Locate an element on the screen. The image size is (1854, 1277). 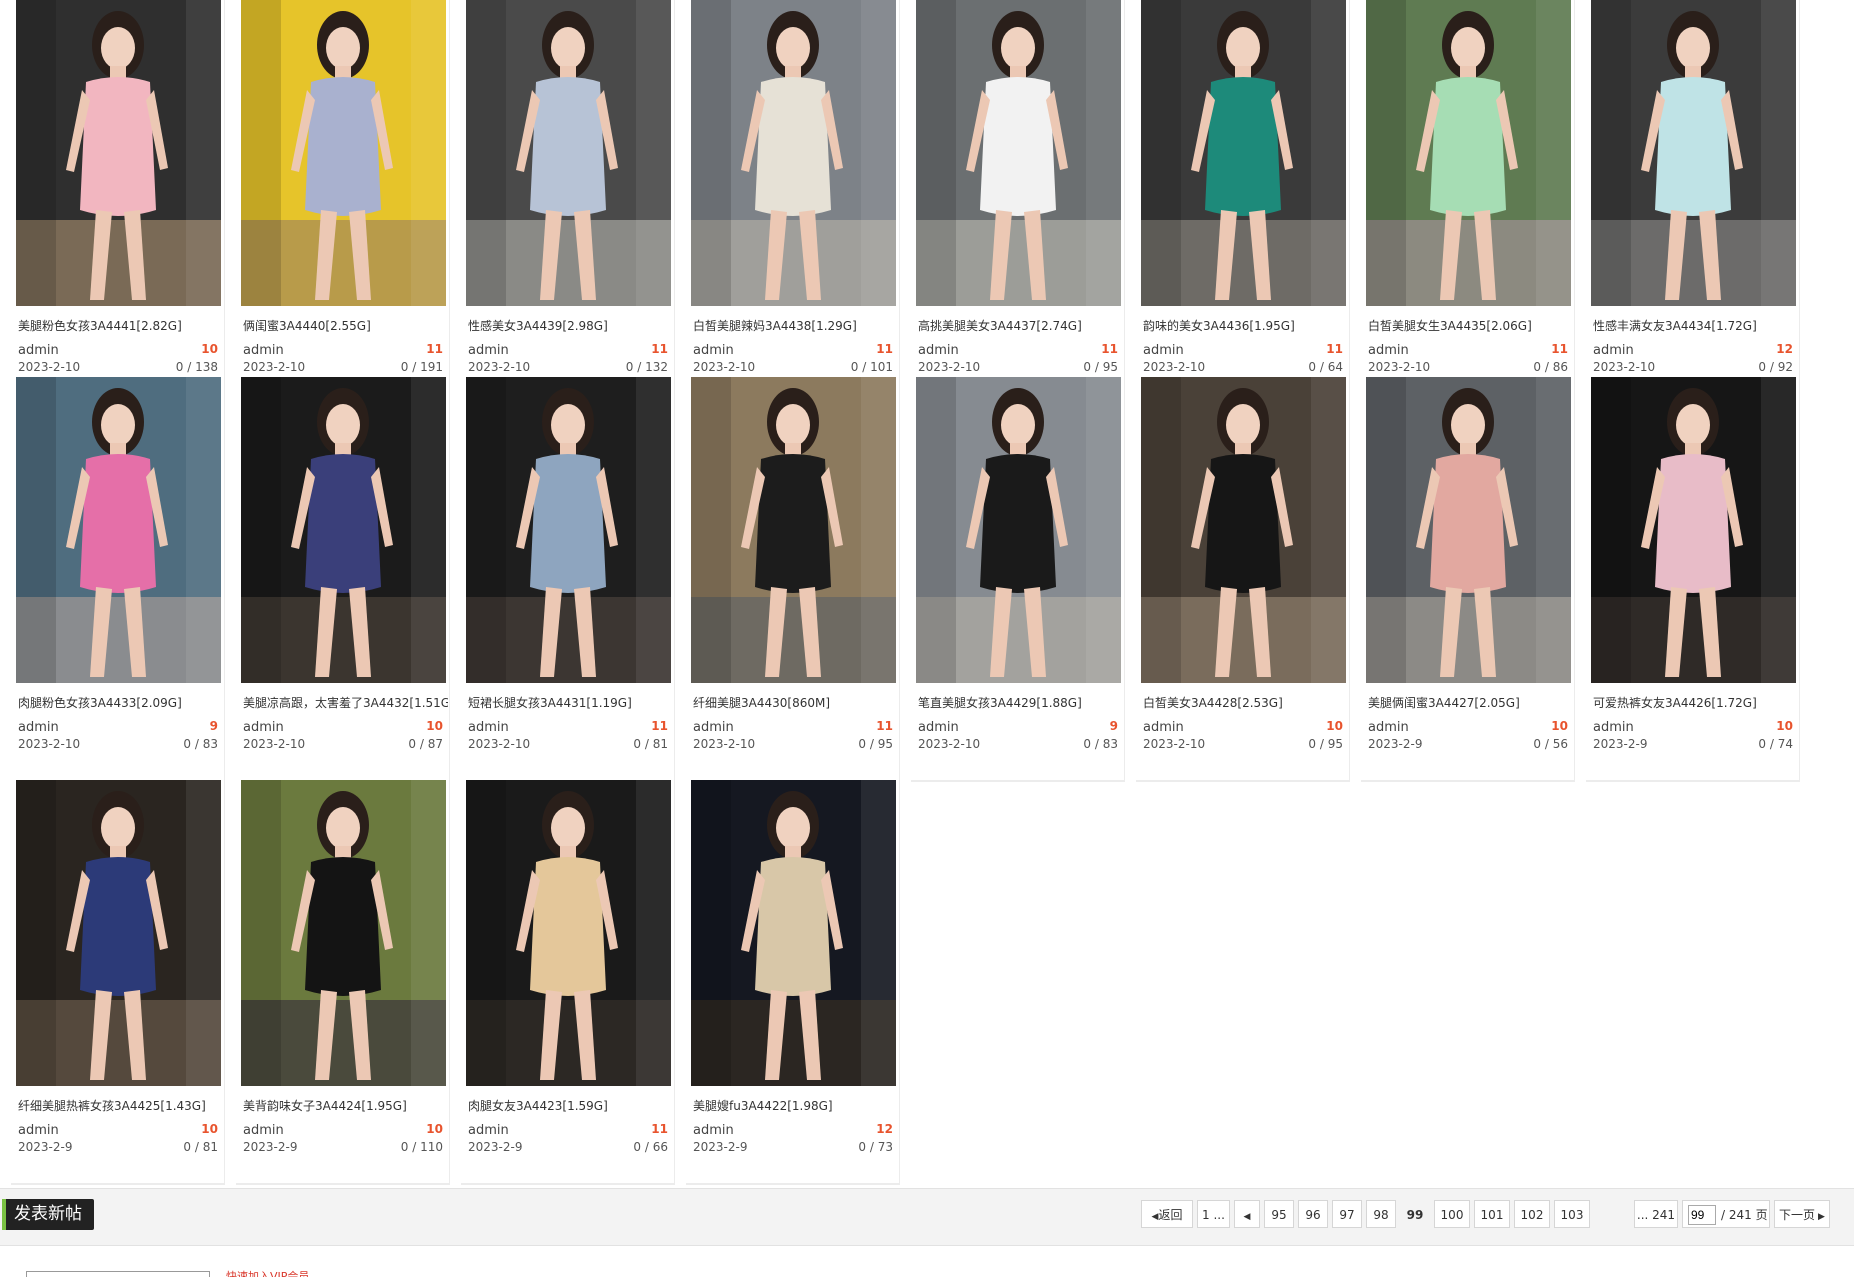
thread-title: 美腿凉高跟，太害羞了3A4432[1.51G] is located at coordinates (345, 702).